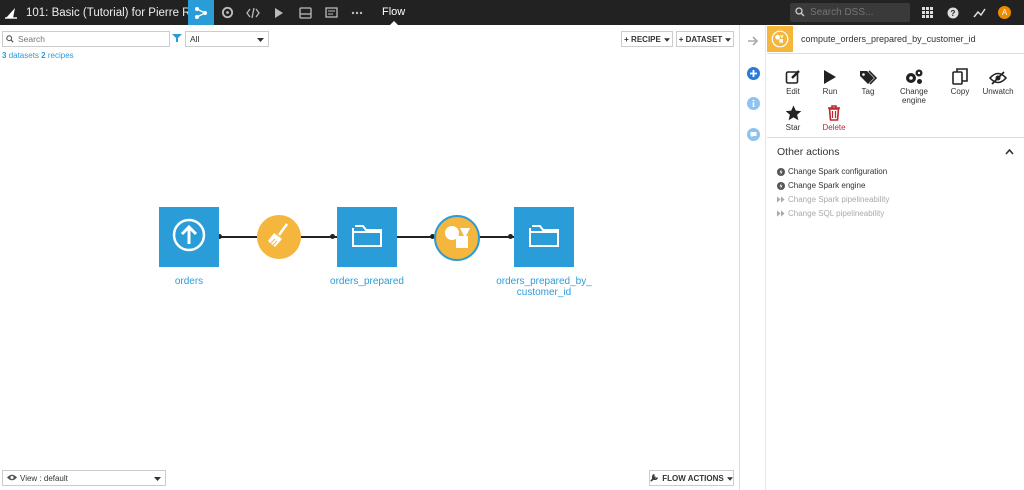 This screenshot has width=1024, height=490. Describe the element at coordinates (227, 12) in the screenshot. I see `lab-nav-icon` at that location.